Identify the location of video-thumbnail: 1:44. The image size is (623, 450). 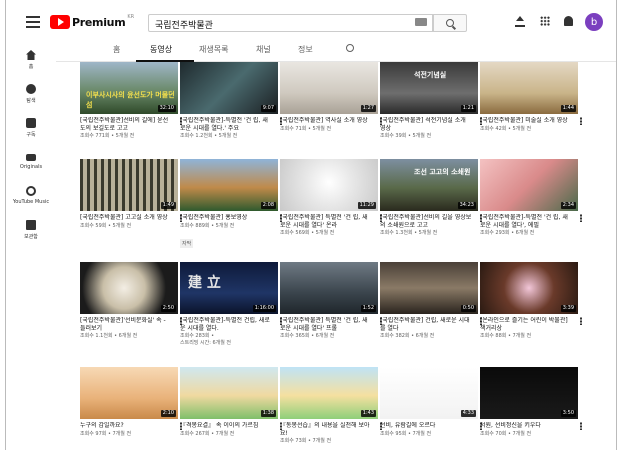
(529, 88).